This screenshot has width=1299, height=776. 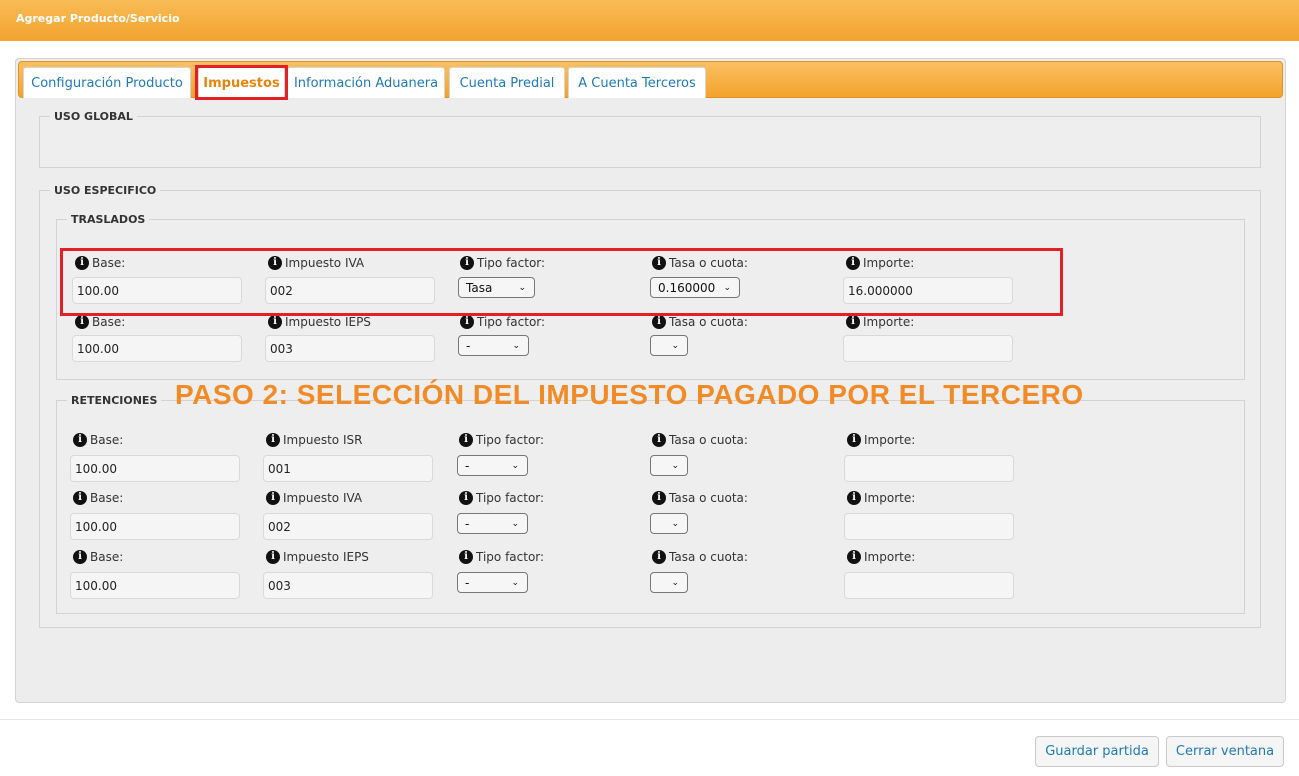 I want to click on impuesto-field: 001, so click(x=348, y=468).